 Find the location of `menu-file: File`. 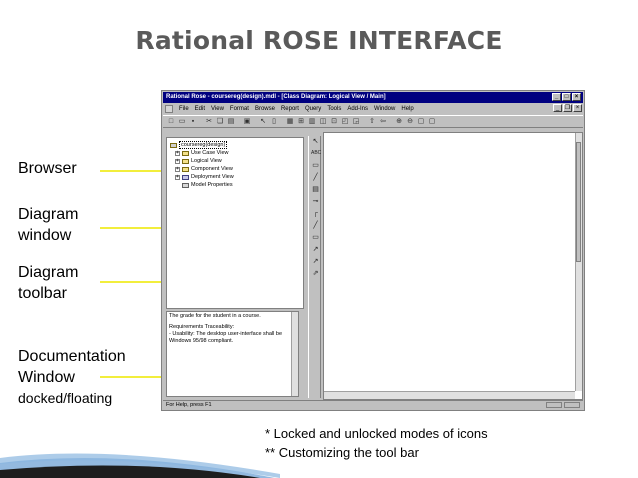

menu-file: File is located at coordinates (184, 109).